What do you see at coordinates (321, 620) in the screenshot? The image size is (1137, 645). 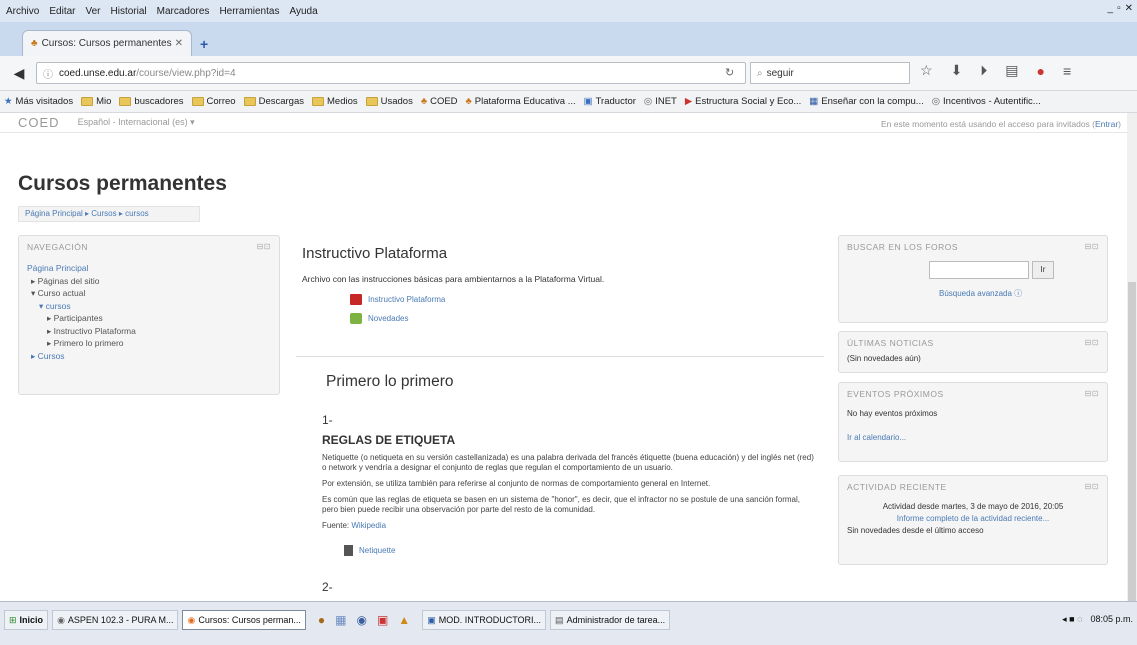 I see `app-icon: ●` at bounding box center [321, 620].